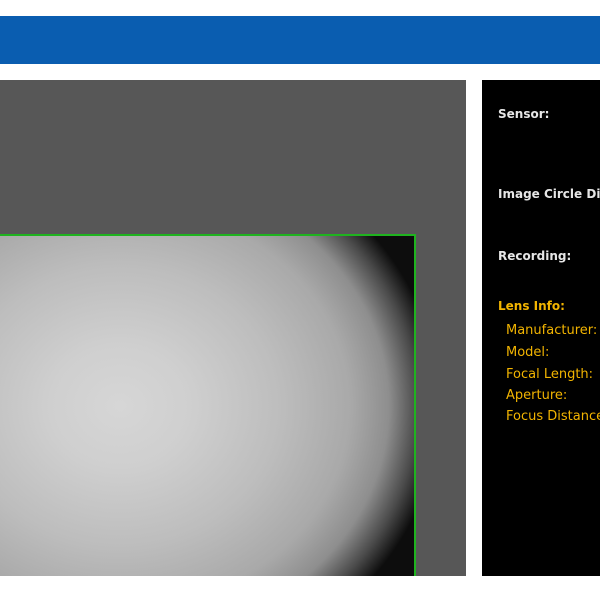  I want to click on lens-model-label: Model:, so click(528, 352).